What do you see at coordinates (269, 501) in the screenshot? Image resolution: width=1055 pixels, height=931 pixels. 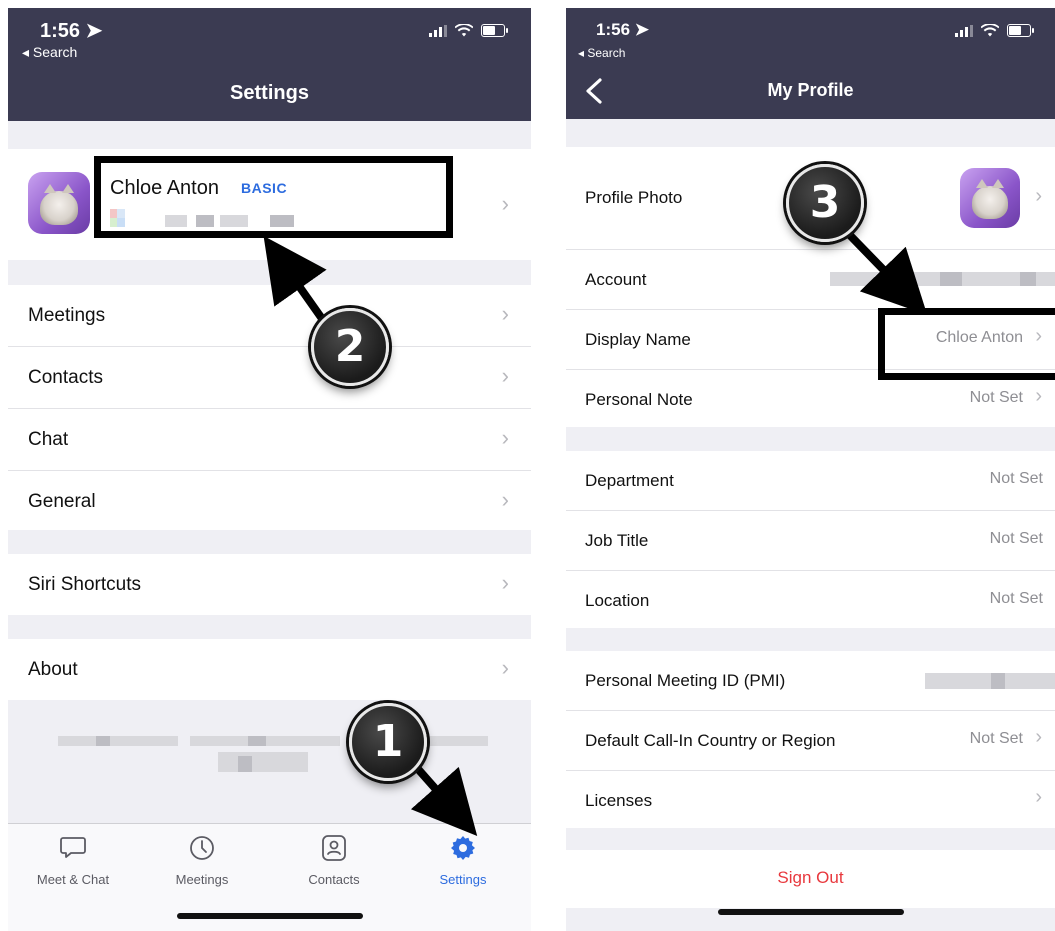 I see `settings-item-general: General ›` at bounding box center [269, 501].